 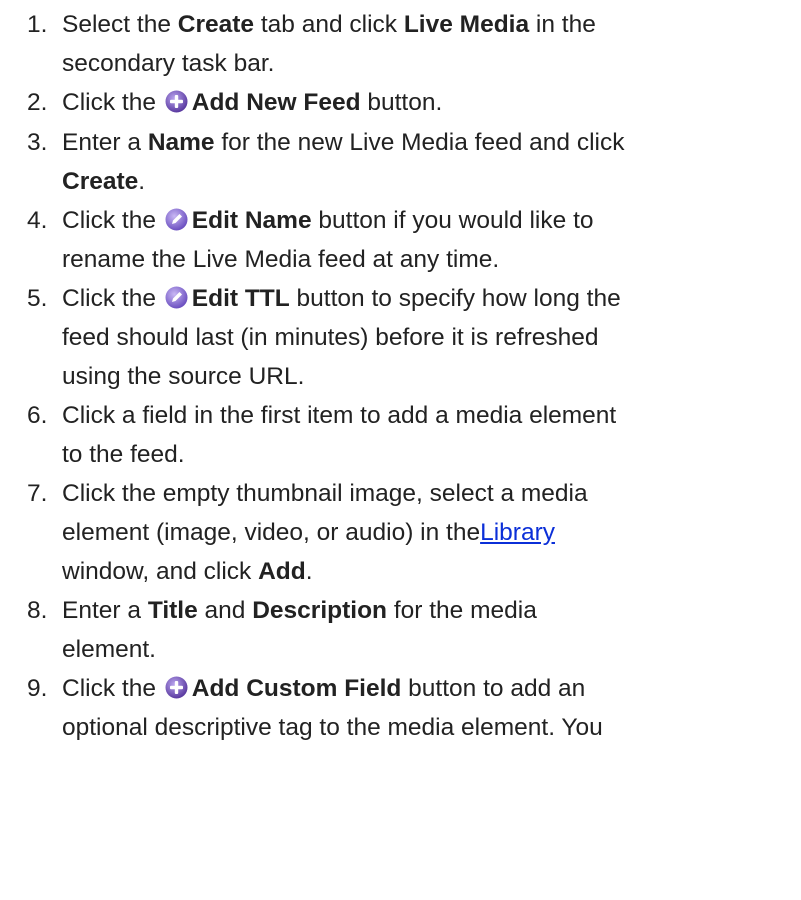 I want to click on create-tab-label: Create, so click(x=216, y=24).